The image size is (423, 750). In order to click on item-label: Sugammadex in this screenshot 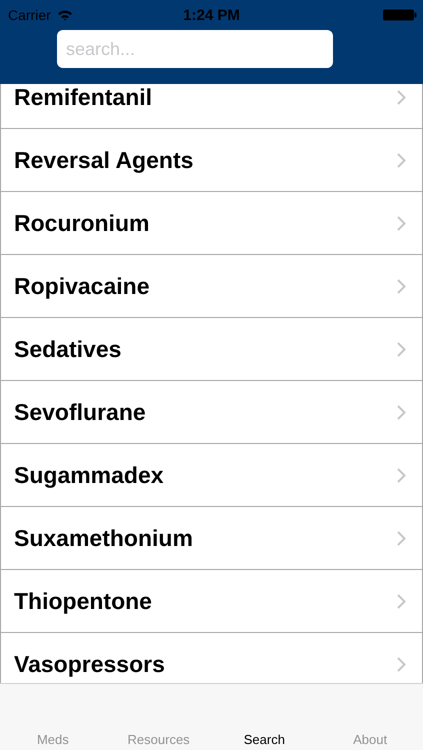, I will do `click(89, 475)`.